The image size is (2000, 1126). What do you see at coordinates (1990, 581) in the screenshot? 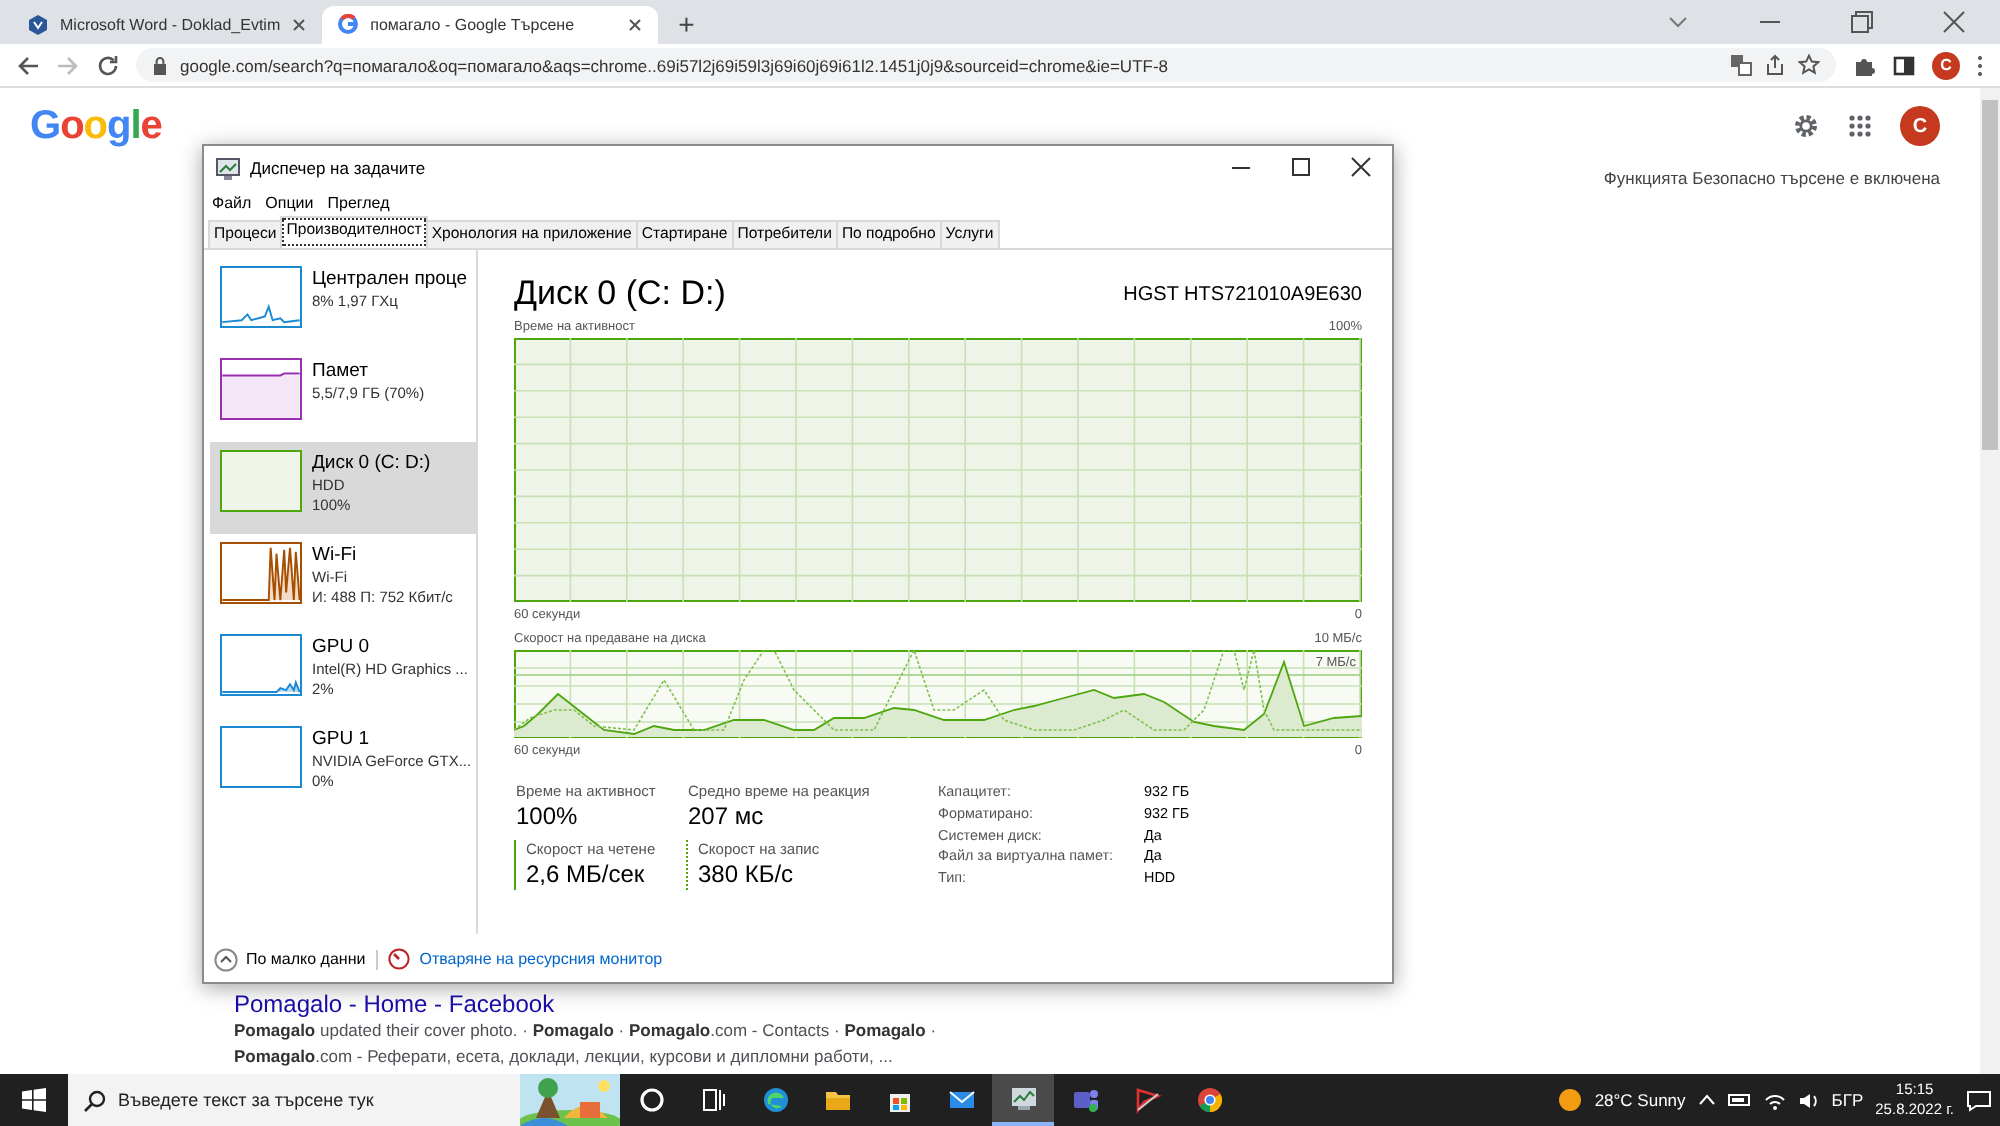
I see `scrollbar` at bounding box center [1990, 581].